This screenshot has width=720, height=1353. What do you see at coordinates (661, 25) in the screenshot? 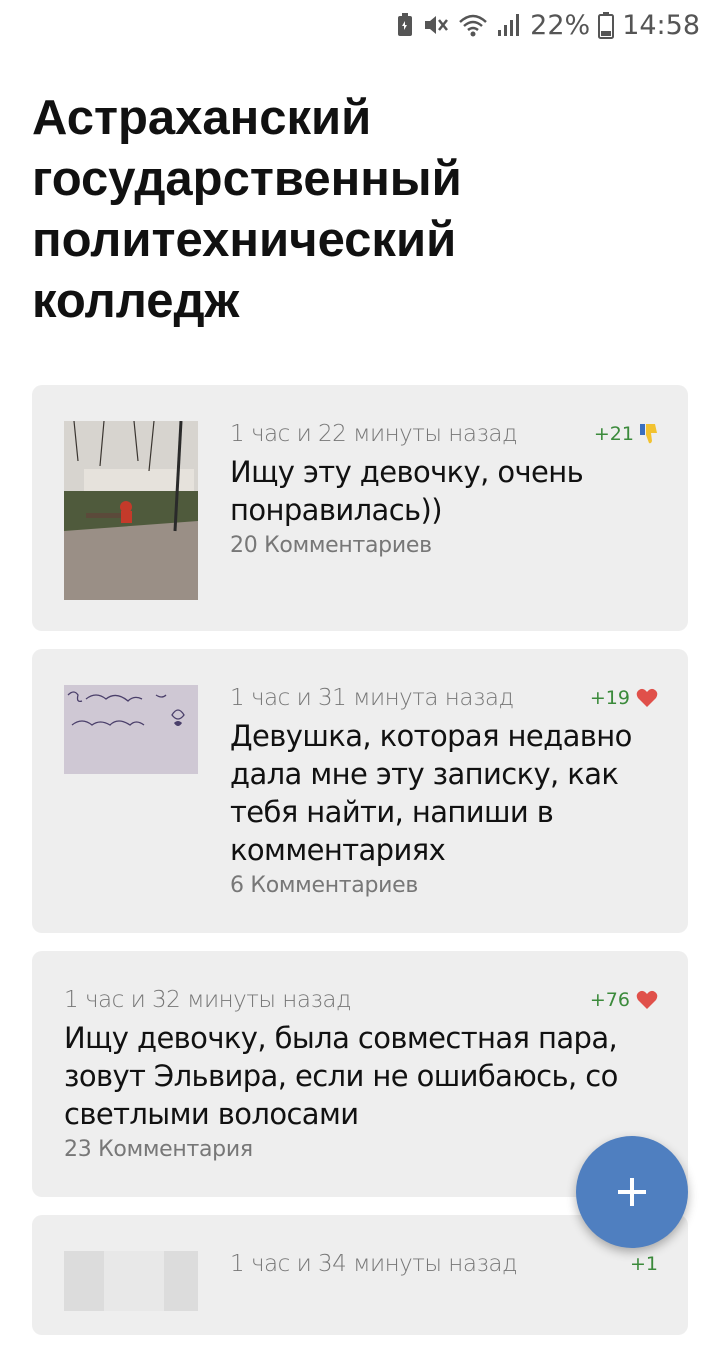
I see `clock: 14:58` at bounding box center [661, 25].